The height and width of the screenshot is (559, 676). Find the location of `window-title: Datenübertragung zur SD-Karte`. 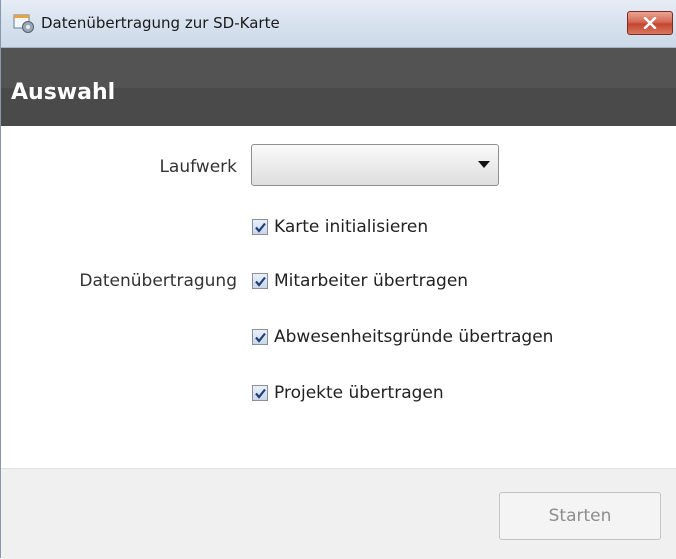

window-title: Datenübertragung zur SD-Karte is located at coordinates (160, 23).